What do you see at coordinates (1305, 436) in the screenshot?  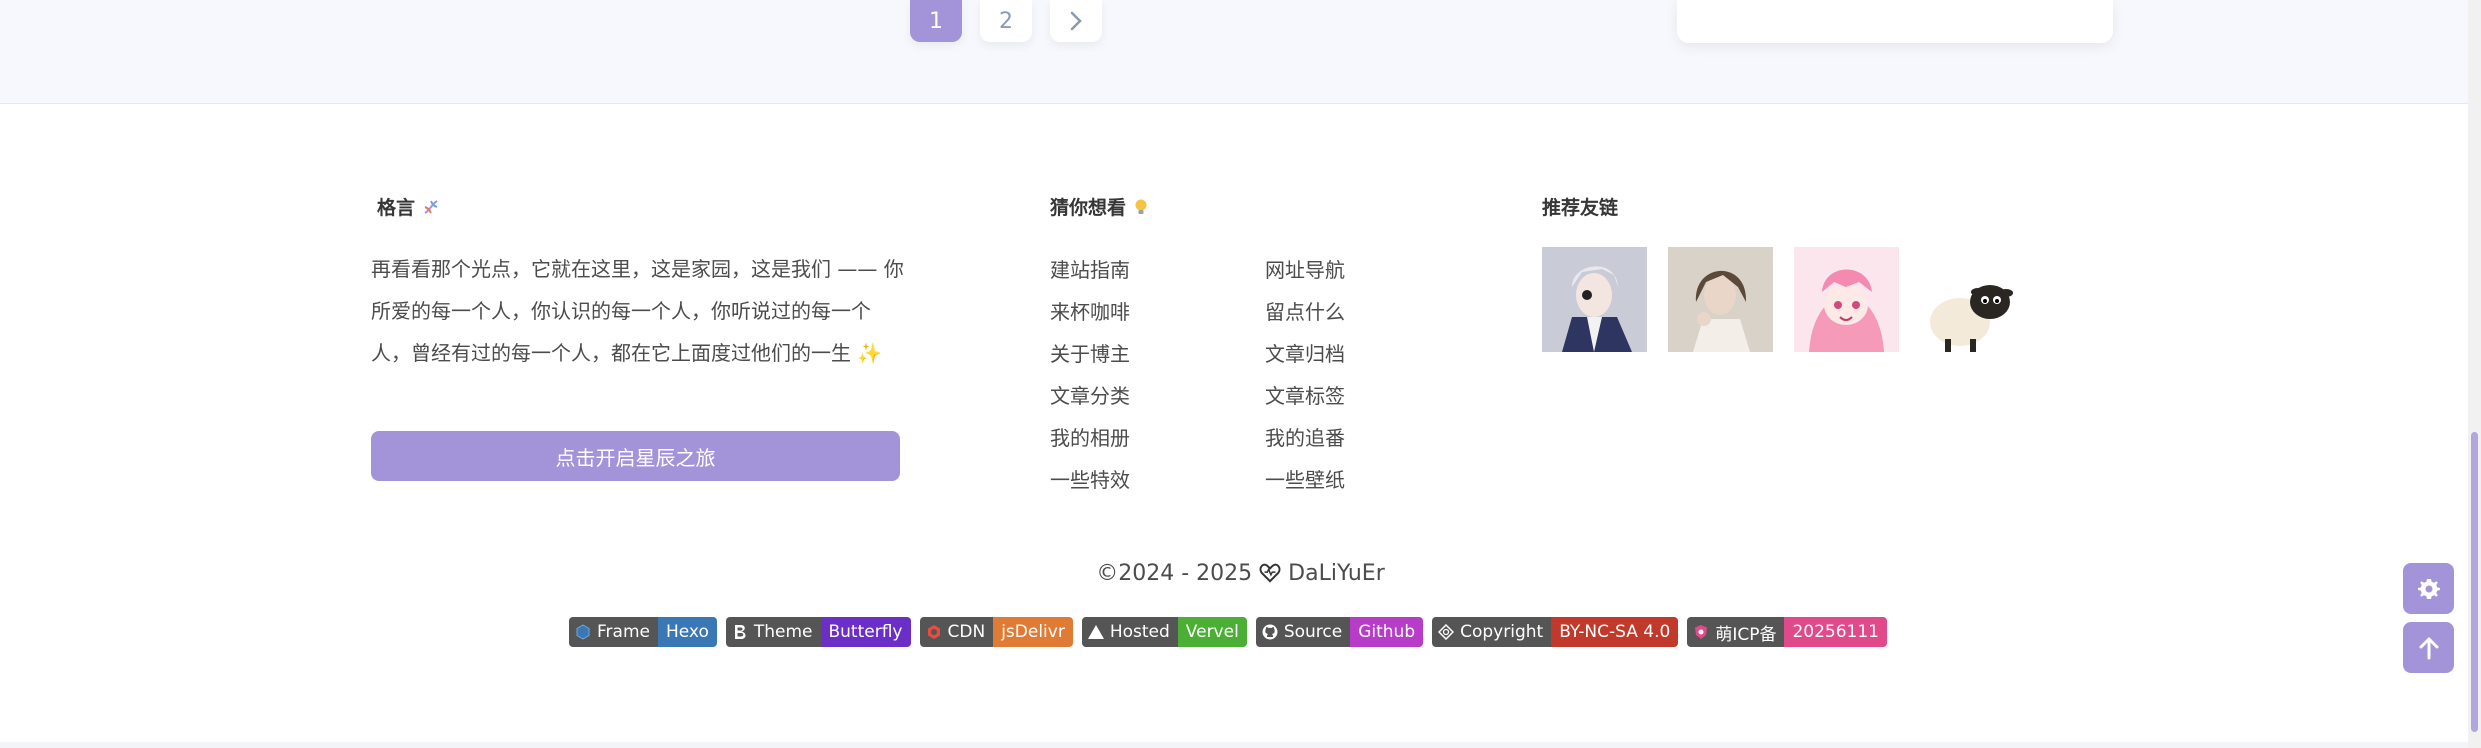 I see `nav-link-anime: 我的追番` at bounding box center [1305, 436].